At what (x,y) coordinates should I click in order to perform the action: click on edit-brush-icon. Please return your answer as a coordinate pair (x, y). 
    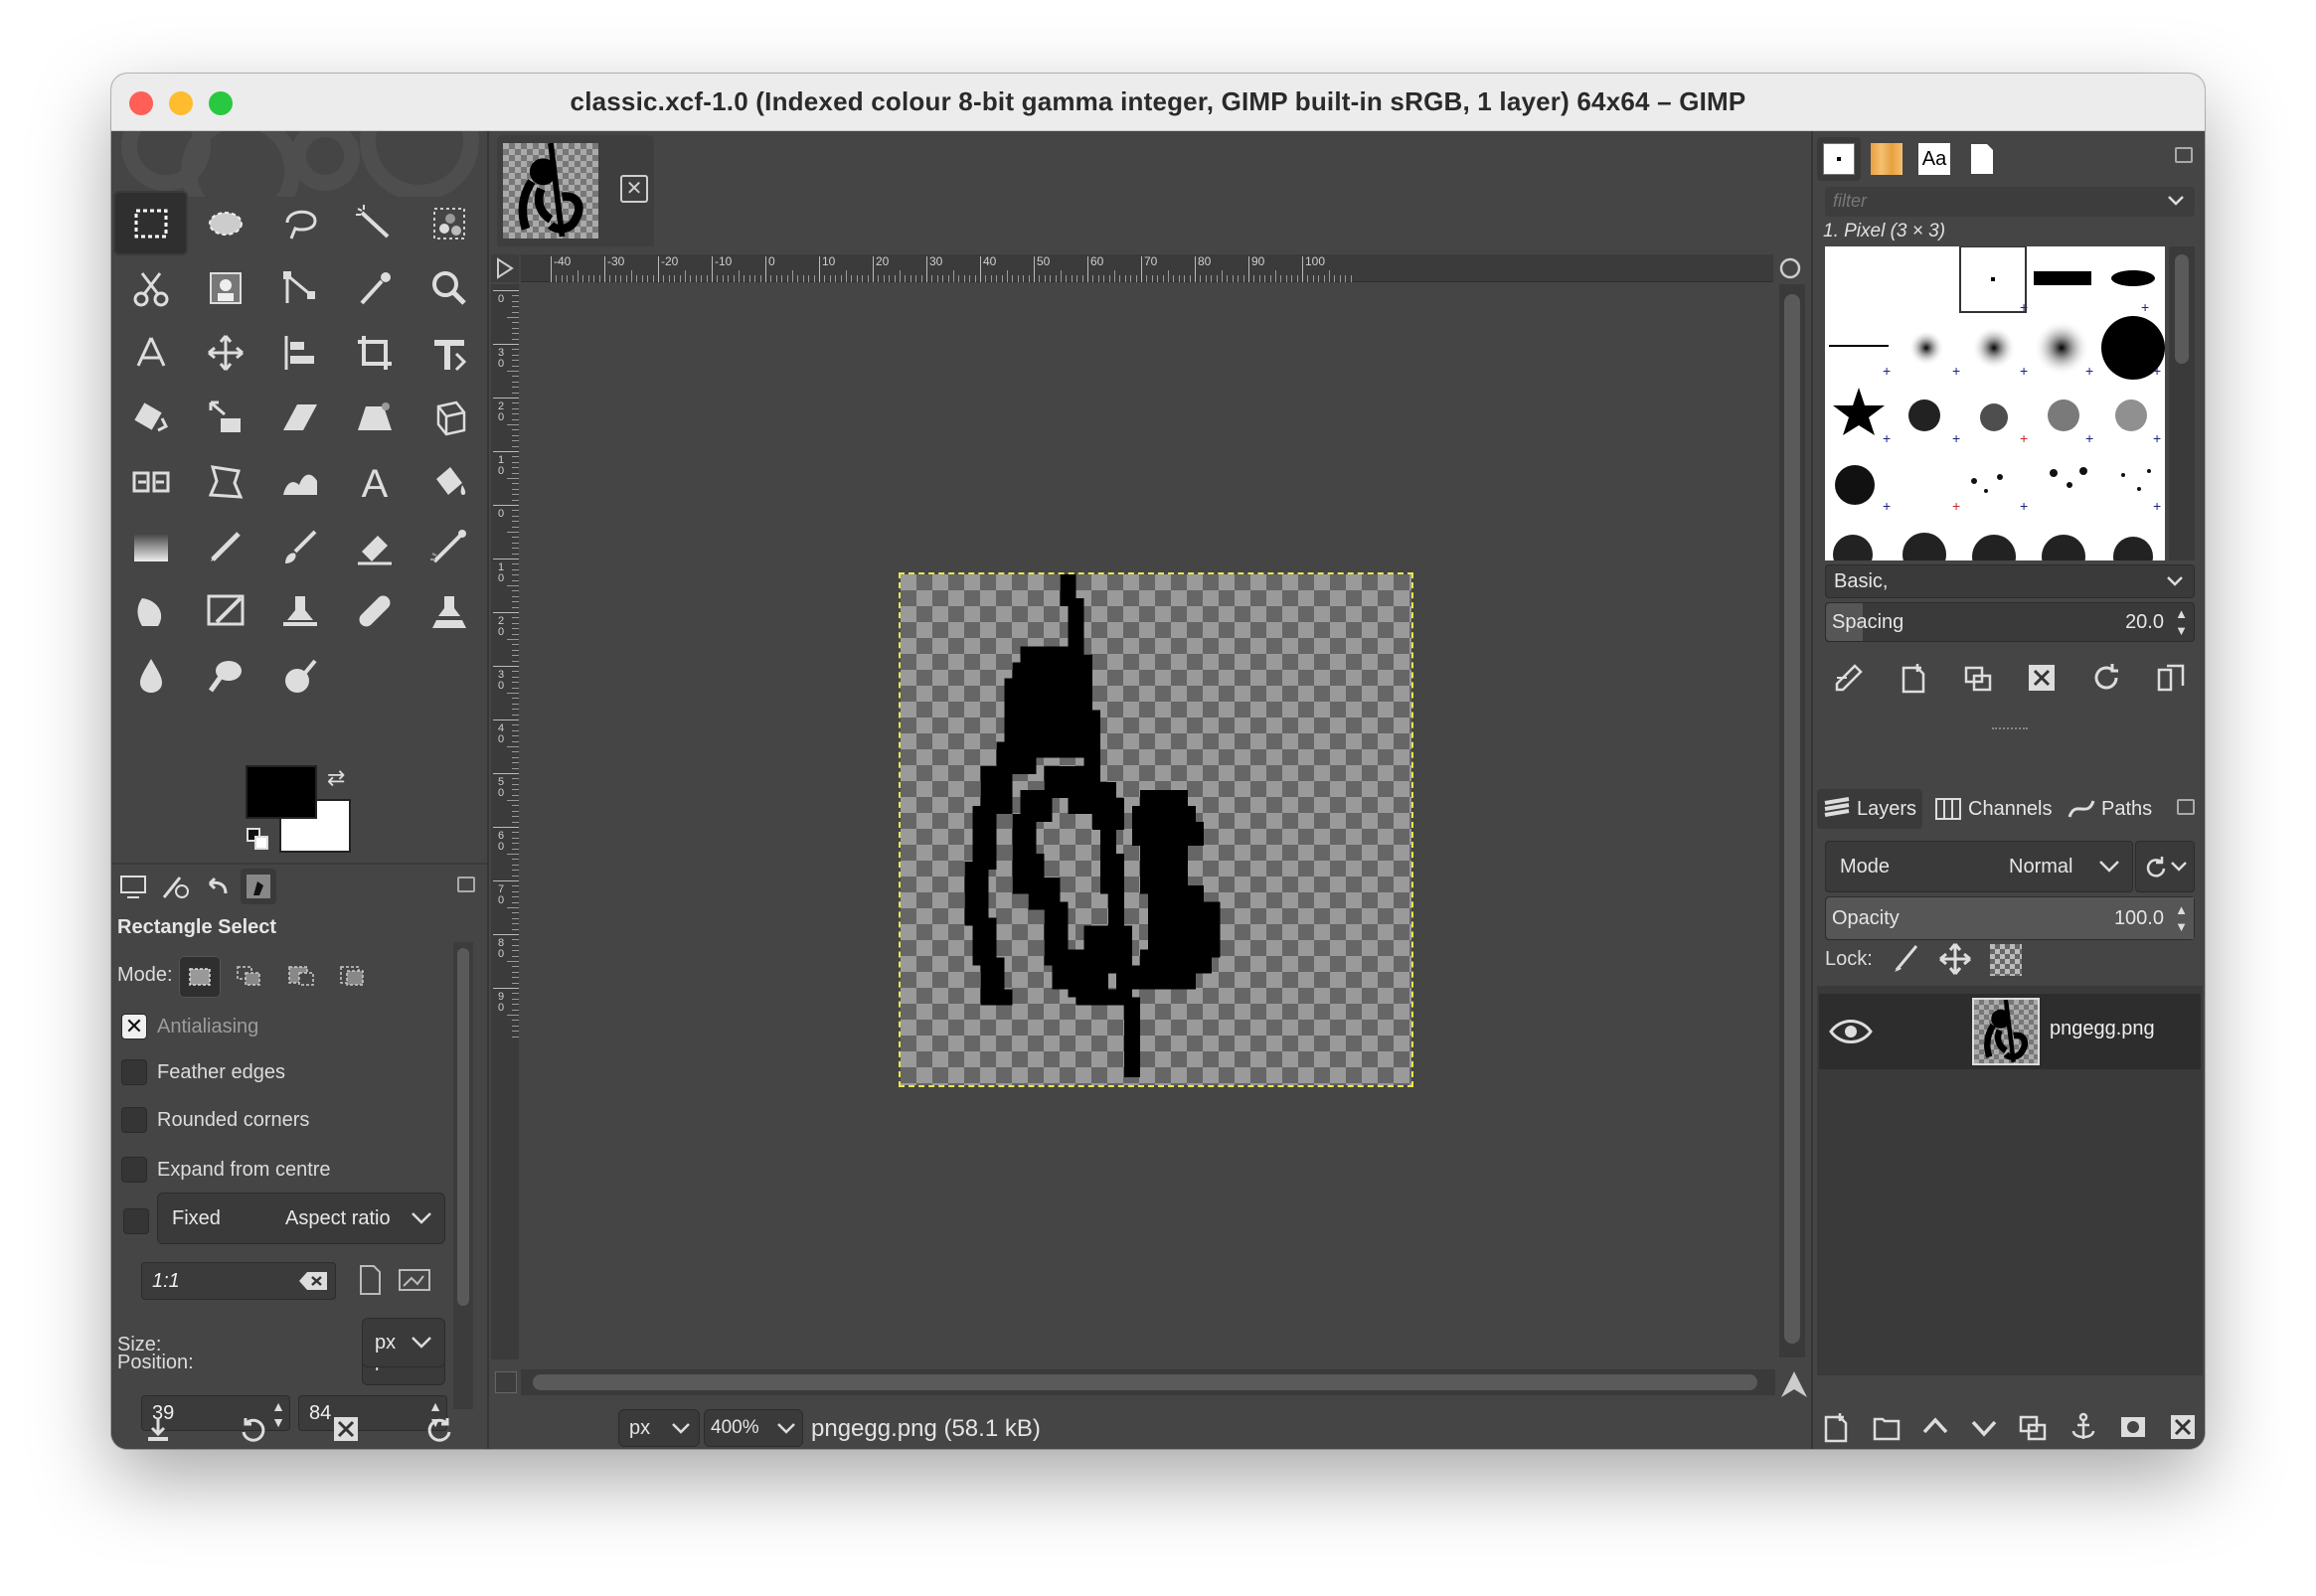
    Looking at the image, I should click on (1849, 678).